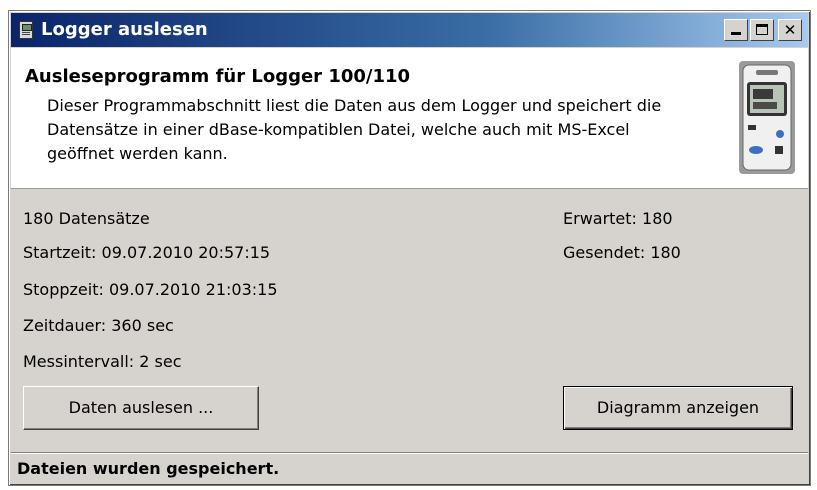 This screenshot has height=490, width=817. Describe the element at coordinates (124, 29) in the screenshot. I see `window-title: Logger auslesen` at that location.